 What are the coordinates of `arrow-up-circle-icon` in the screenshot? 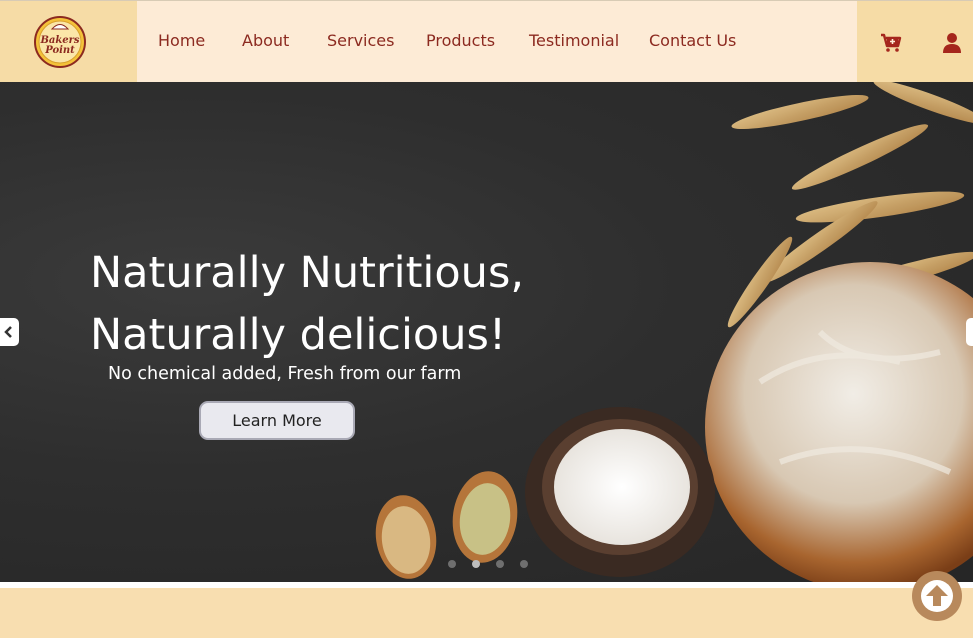 It's located at (937, 596).